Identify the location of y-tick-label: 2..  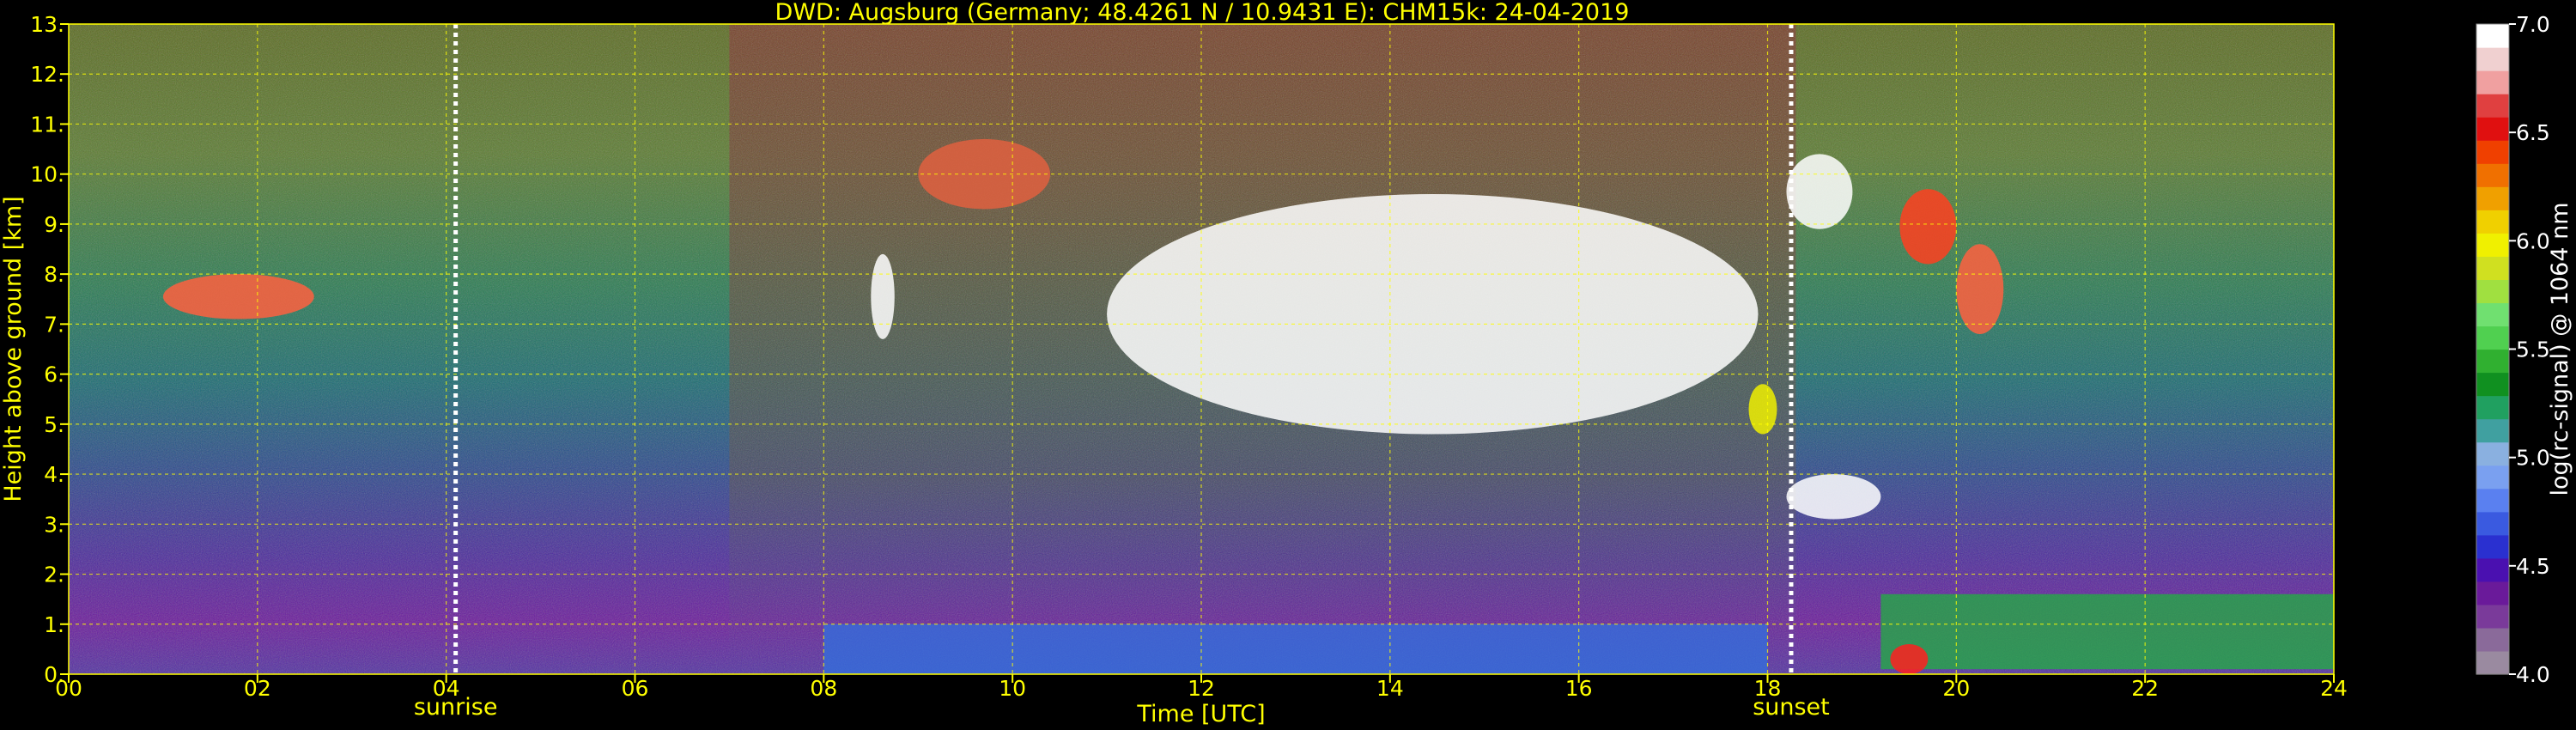
(54, 575).